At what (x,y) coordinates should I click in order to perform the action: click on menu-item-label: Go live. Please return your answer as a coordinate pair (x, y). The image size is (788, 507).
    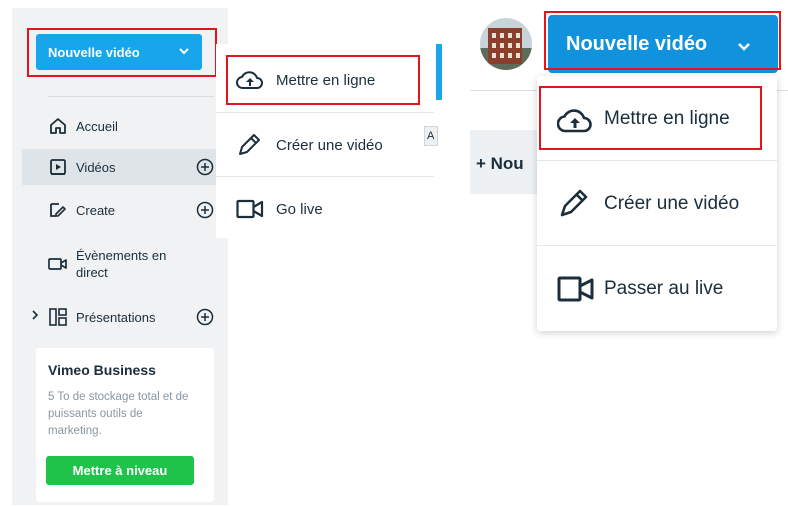
    Looking at the image, I should click on (299, 209).